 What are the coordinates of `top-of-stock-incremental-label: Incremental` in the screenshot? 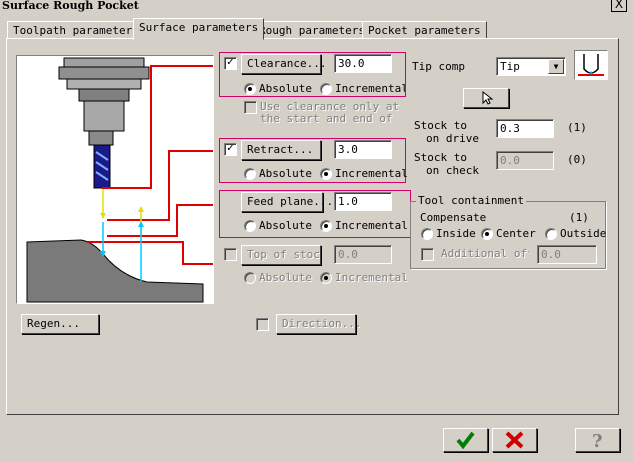 It's located at (371, 277).